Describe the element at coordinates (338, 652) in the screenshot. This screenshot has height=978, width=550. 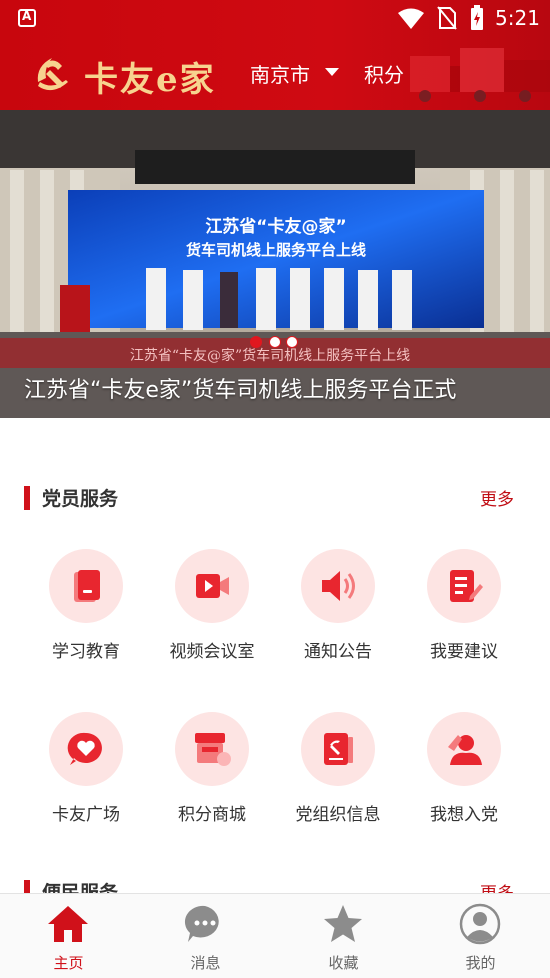
I see `service-label: 通知公告` at that location.